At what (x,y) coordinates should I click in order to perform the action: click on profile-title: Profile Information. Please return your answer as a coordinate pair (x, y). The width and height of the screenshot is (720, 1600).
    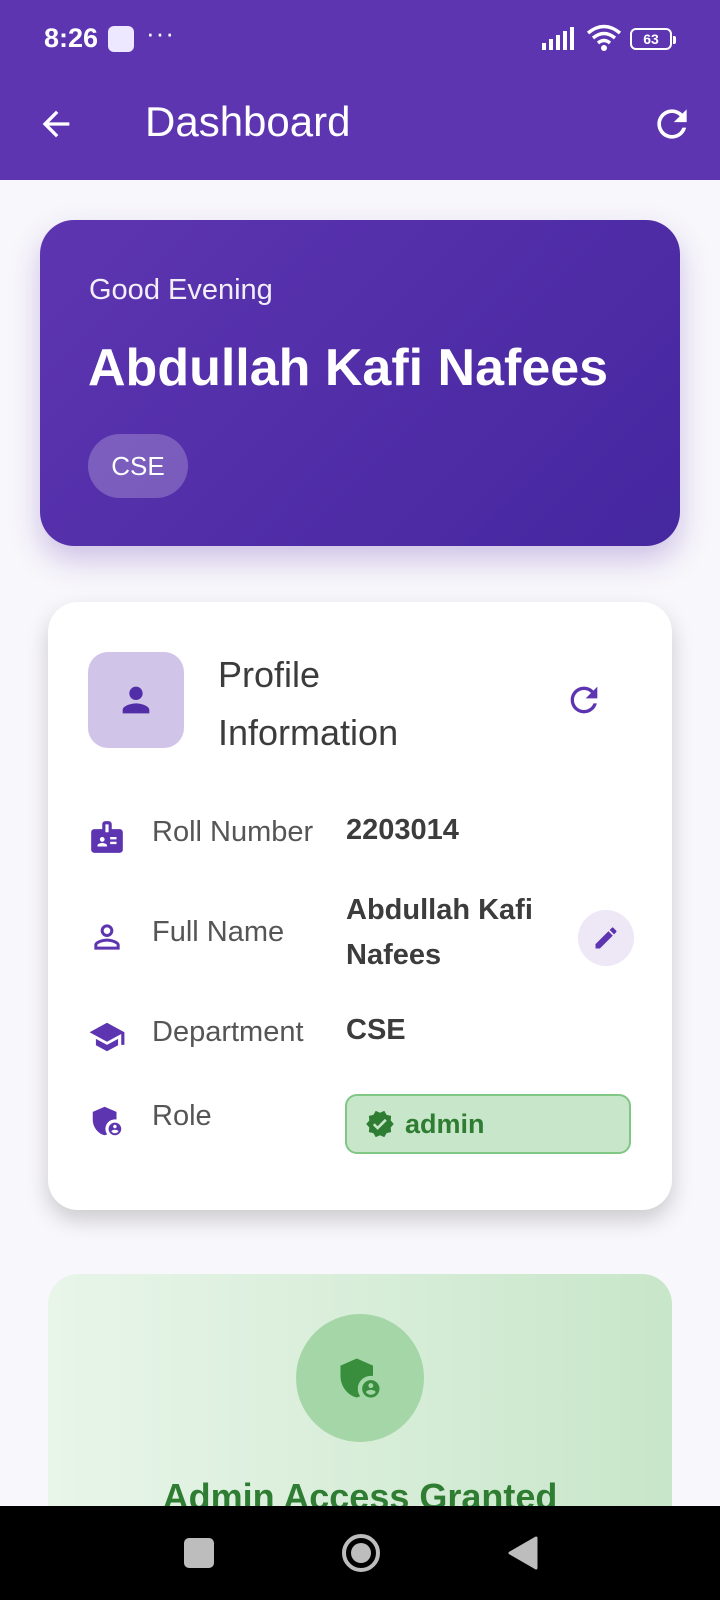
    Looking at the image, I should click on (308, 703).